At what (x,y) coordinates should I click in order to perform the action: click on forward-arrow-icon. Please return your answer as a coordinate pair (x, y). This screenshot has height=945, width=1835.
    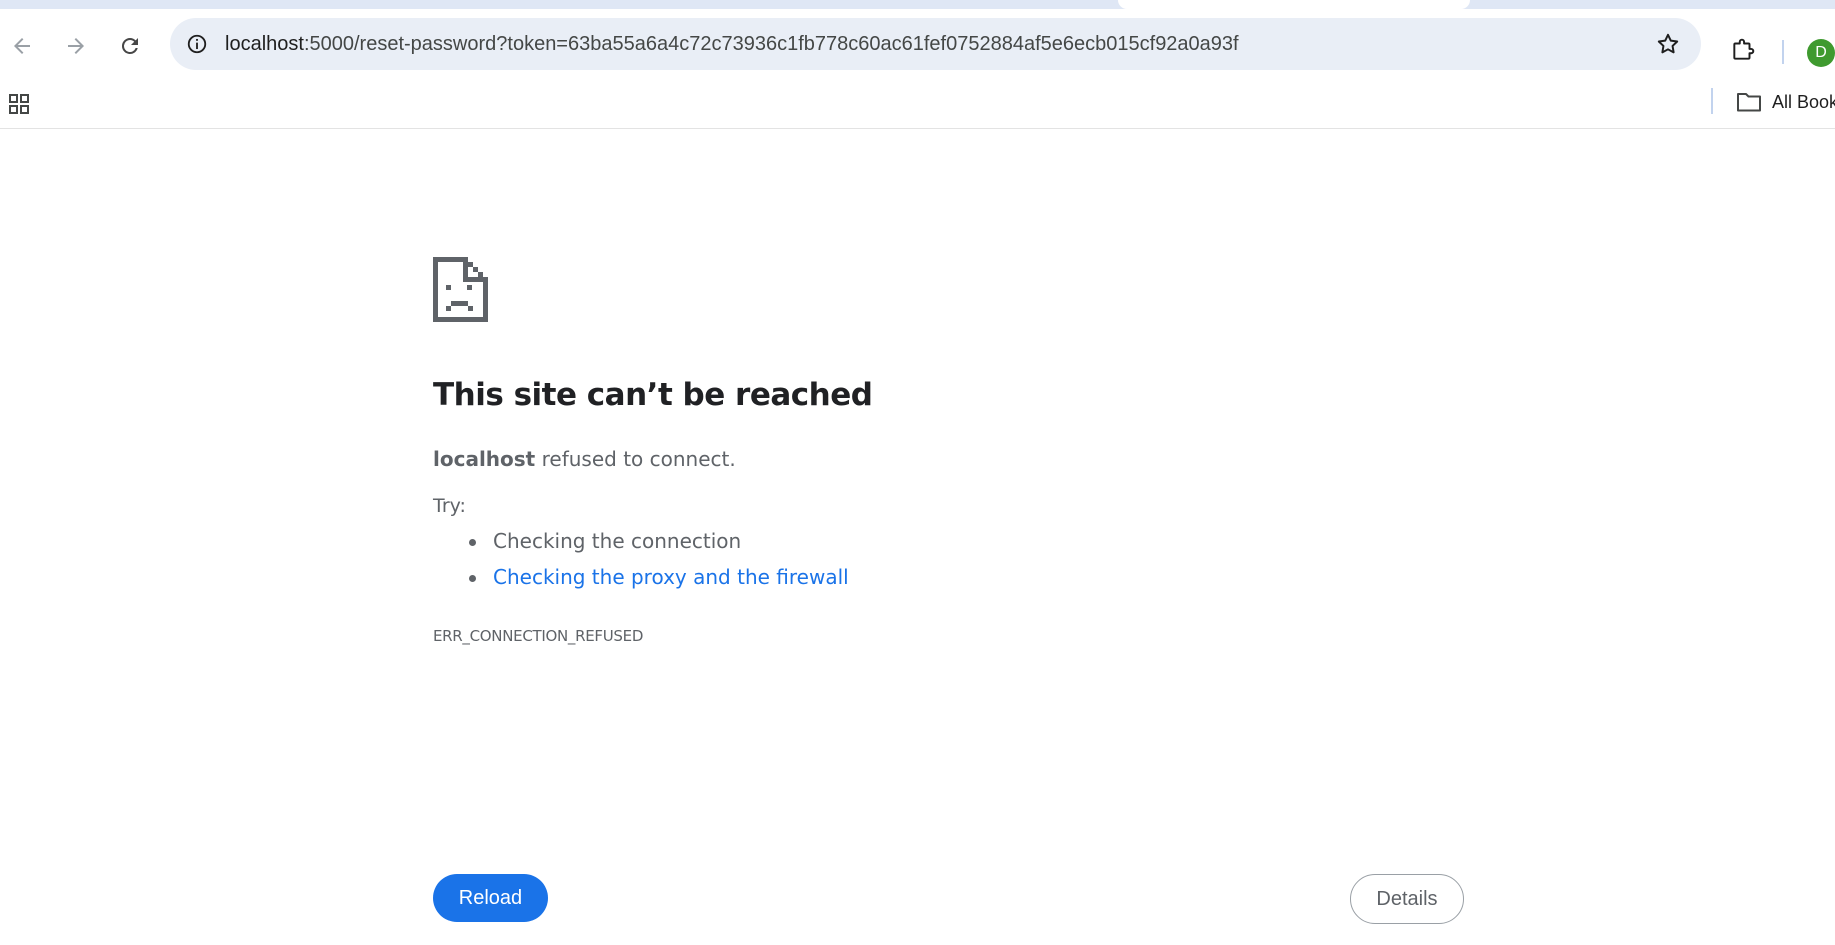
    Looking at the image, I should click on (76, 46).